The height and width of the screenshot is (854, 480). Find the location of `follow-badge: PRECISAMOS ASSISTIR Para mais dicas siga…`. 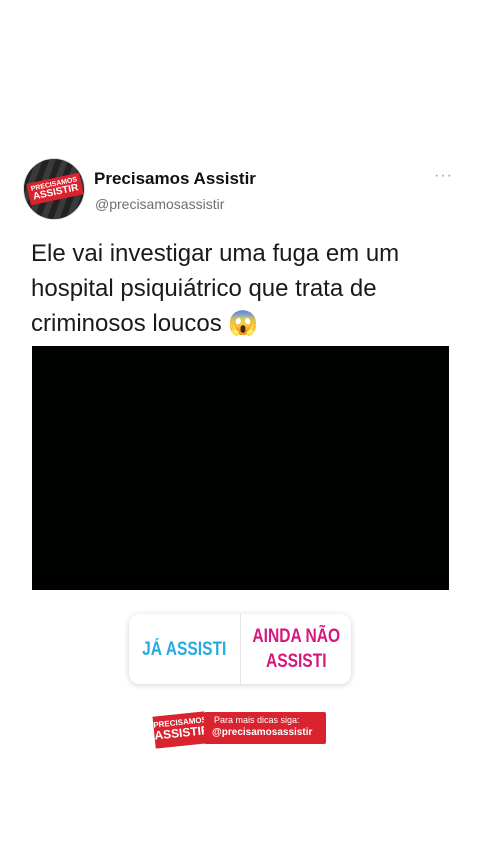

follow-badge: PRECISAMOS ASSISTIR Para mais dicas siga… is located at coordinates (239, 730).